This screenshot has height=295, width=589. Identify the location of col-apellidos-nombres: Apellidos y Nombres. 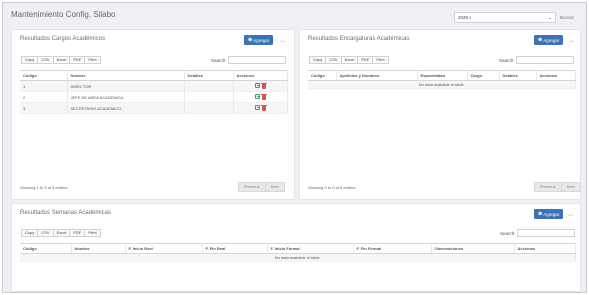
(377, 75).